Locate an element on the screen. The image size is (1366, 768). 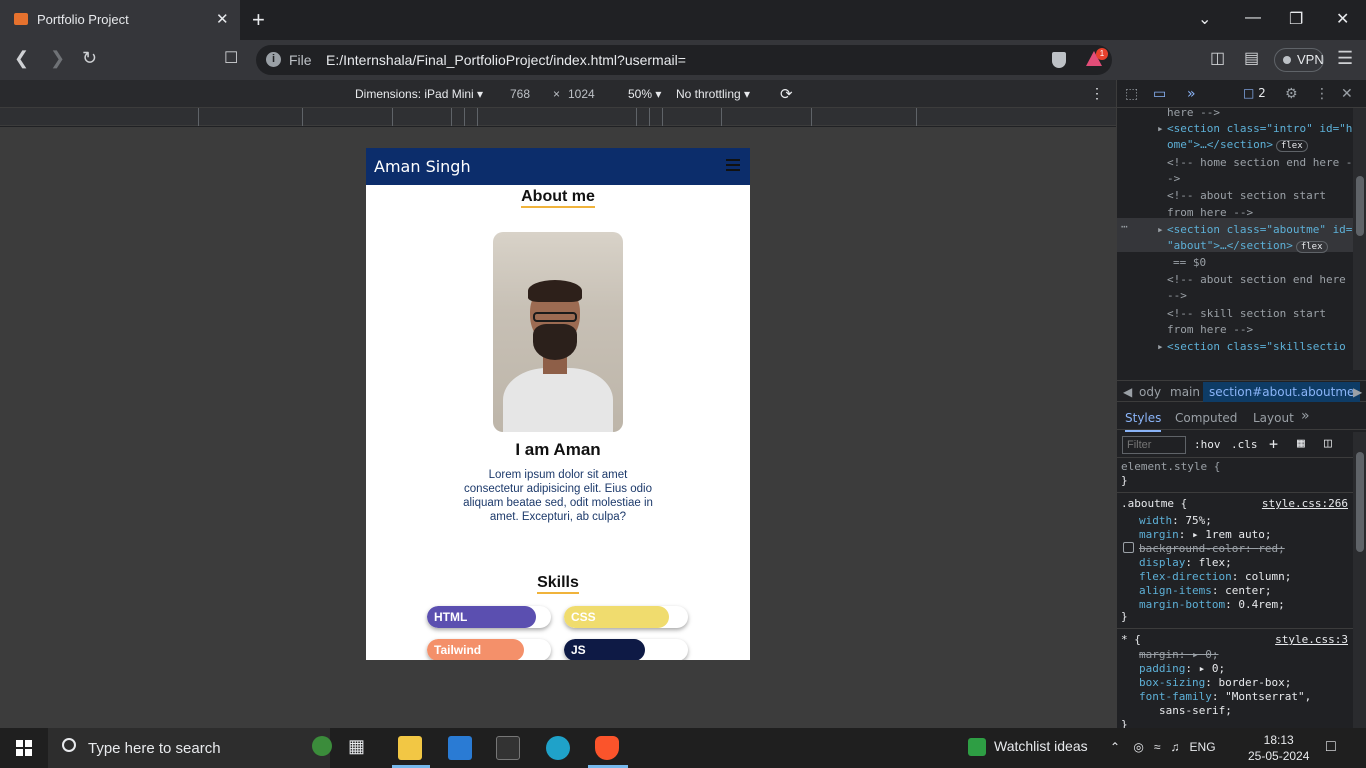
reload-button: ↻ is located at coordinates (89, 58).